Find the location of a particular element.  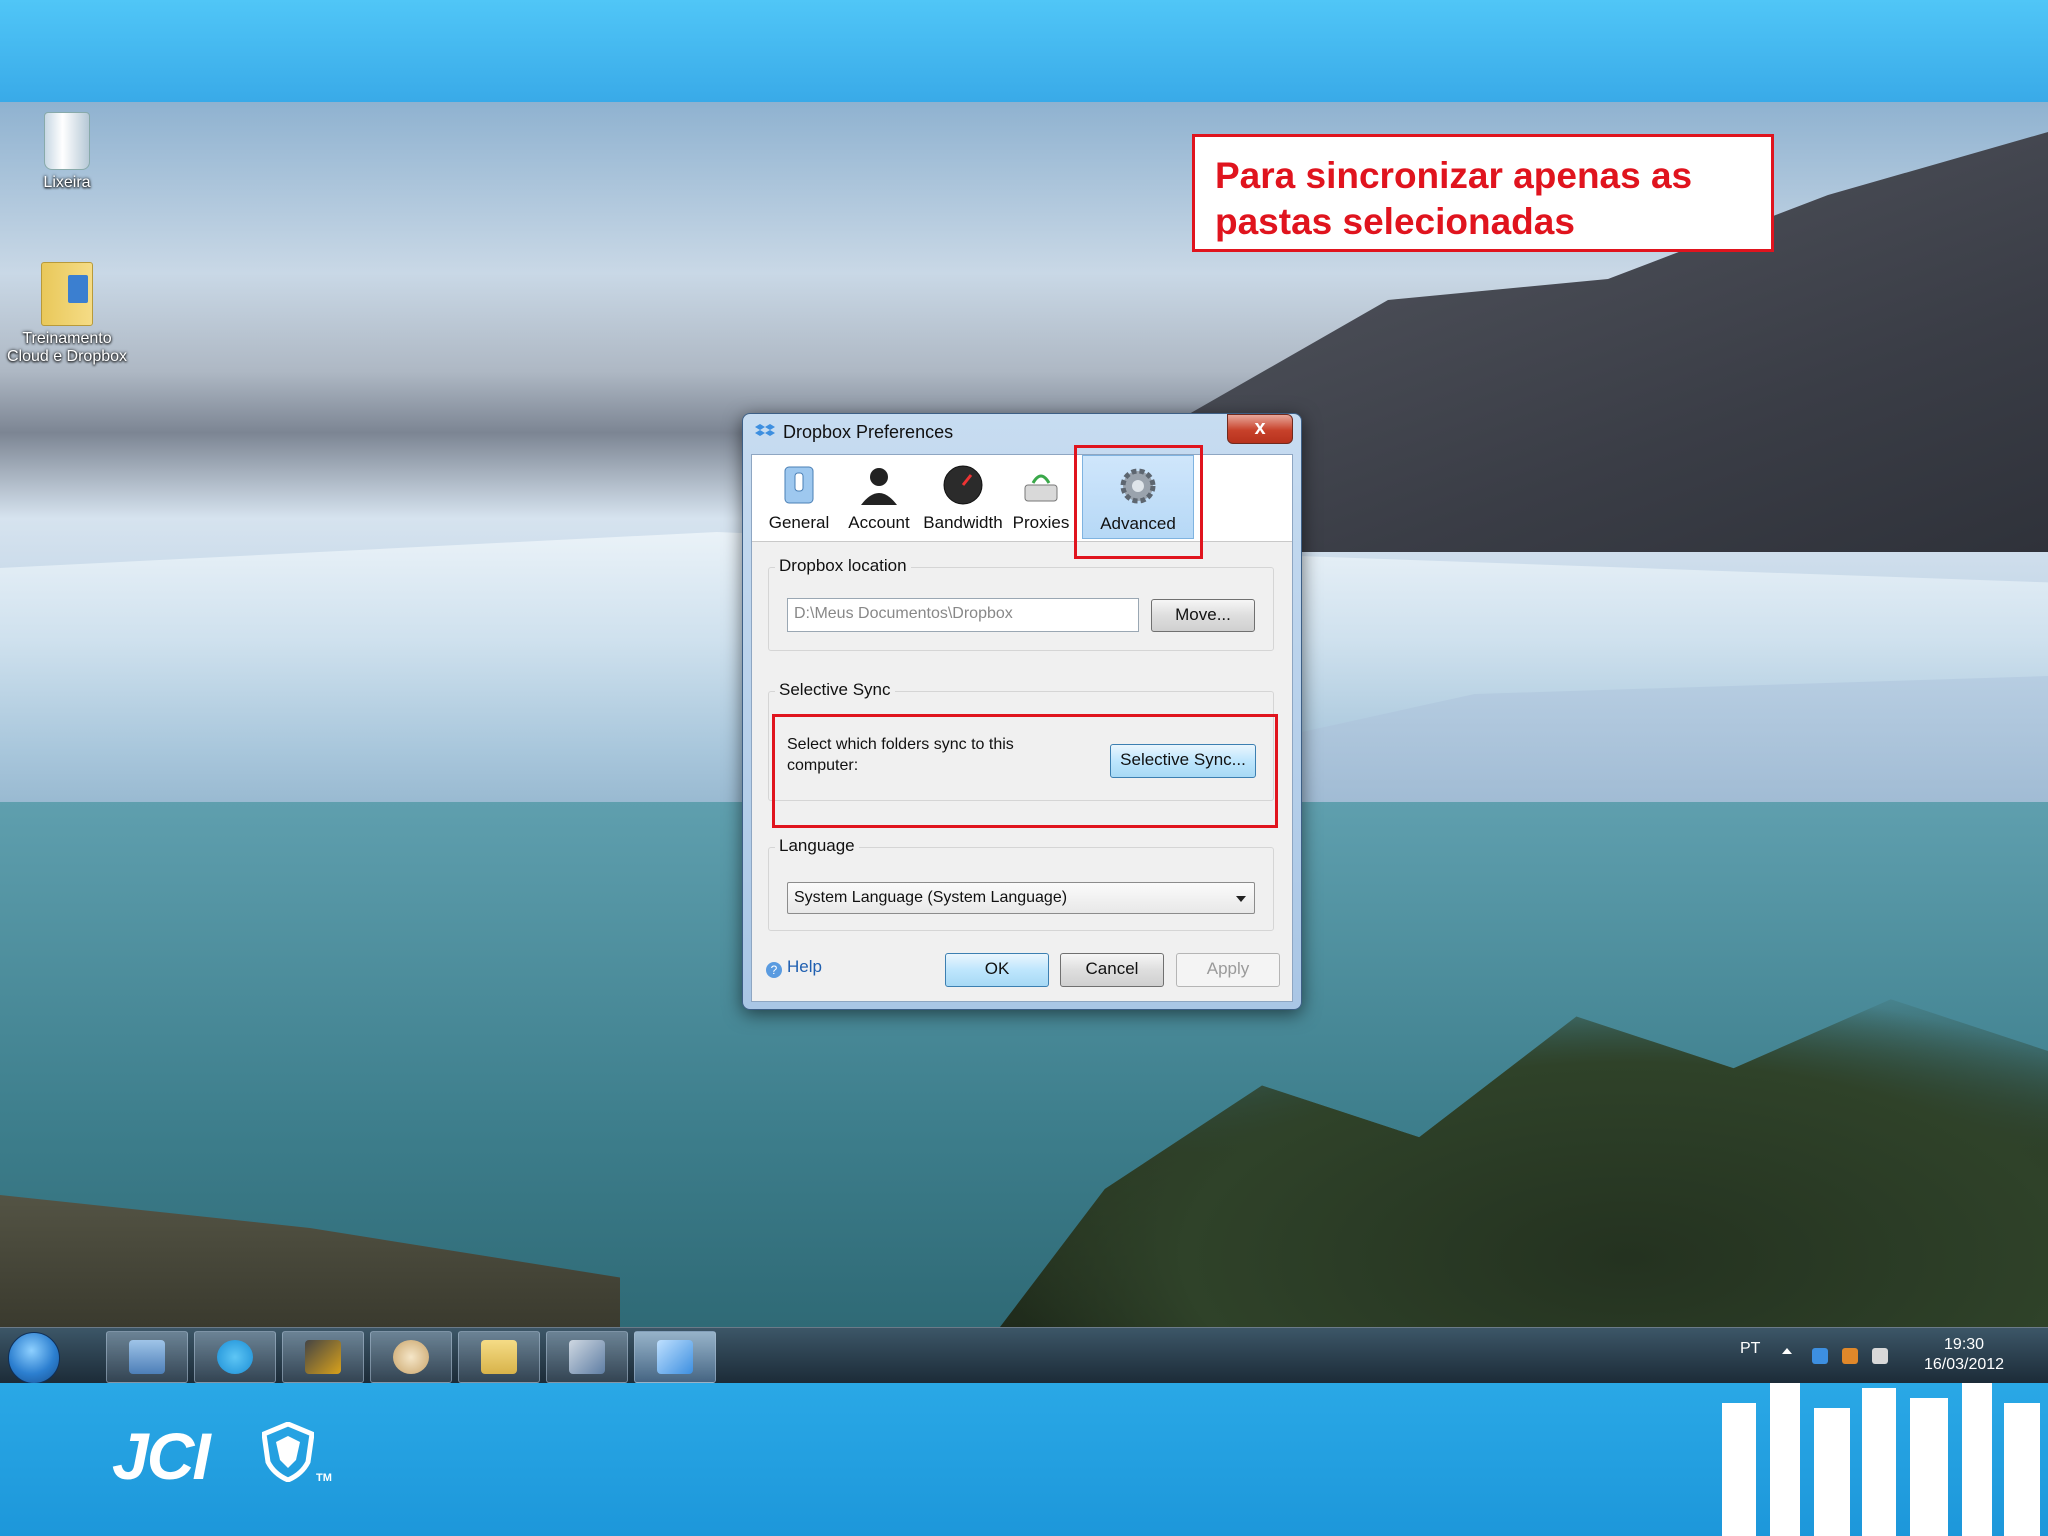

virtualbox-icon is located at coordinates (587, 1357).